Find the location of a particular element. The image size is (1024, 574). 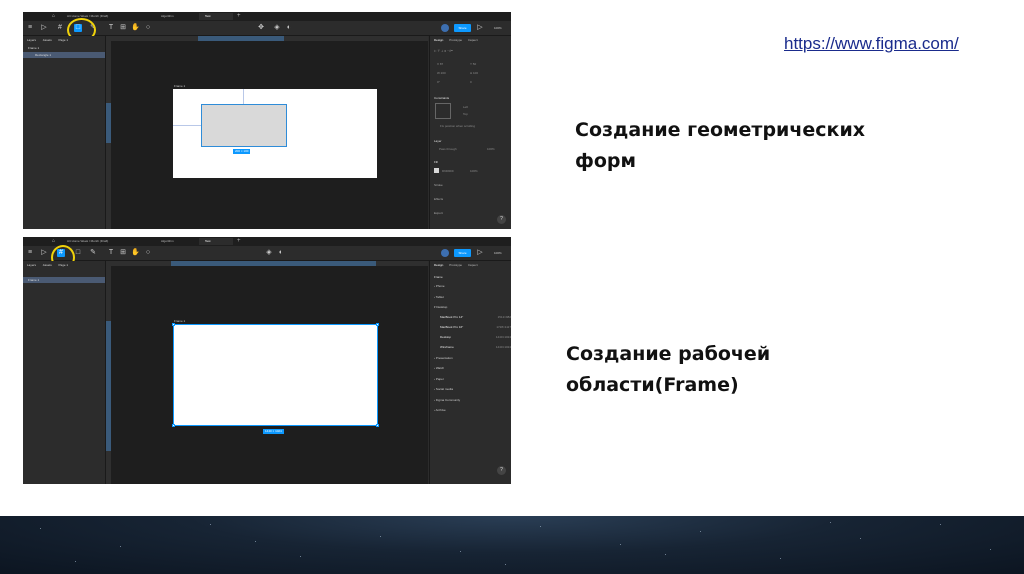

tab-file-1: Art Home Week / Month (Draft) is located at coordinates (105, 241).